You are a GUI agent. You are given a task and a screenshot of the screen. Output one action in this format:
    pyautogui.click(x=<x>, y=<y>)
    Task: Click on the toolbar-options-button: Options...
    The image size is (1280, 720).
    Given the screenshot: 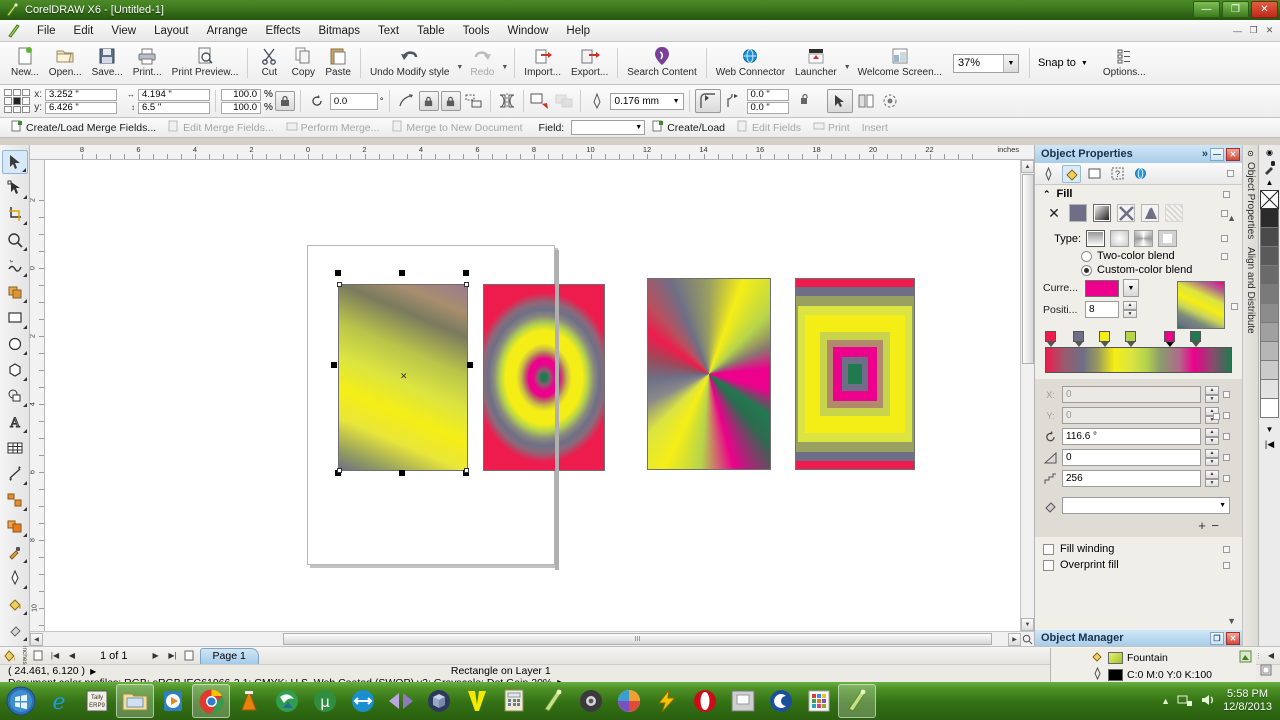 What is the action you would take?
    pyautogui.click(x=1124, y=63)
    